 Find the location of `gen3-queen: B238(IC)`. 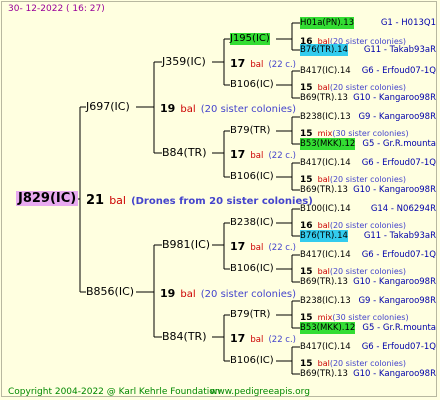

gen3-queen: B238(IC) is located at coordinates (252, 223).